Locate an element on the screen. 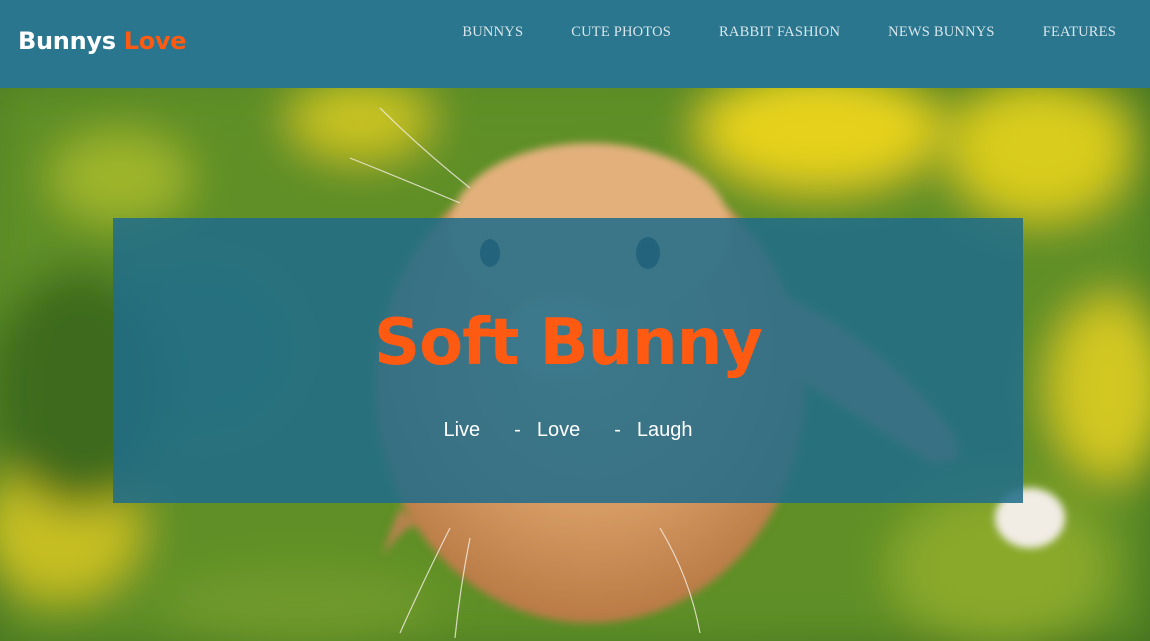  hero-tagline: Live - Love - Laugh is located at coordinates (568, 430).